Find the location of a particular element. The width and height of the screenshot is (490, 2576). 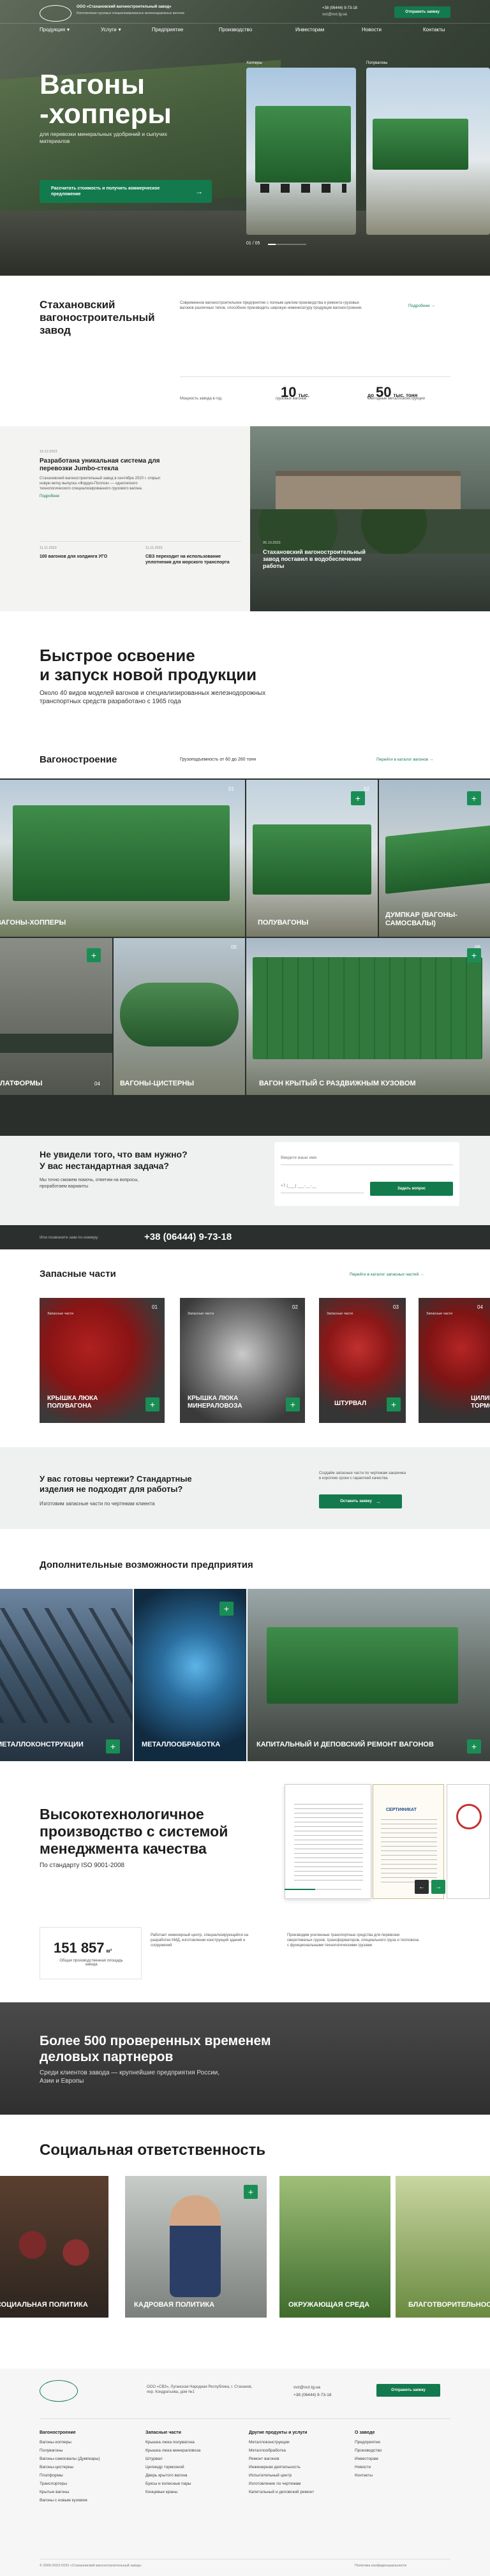

phone-input is located at coordinates (322, 1186).